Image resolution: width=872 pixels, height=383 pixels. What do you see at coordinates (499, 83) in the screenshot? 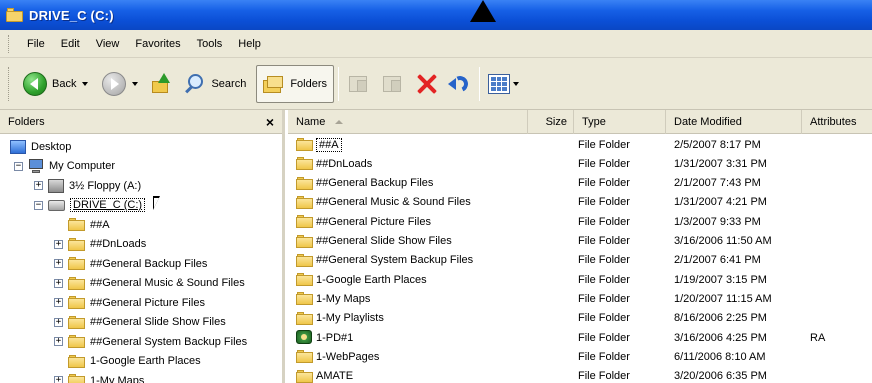
I see `views-icon` at bounding box center [499, 83].